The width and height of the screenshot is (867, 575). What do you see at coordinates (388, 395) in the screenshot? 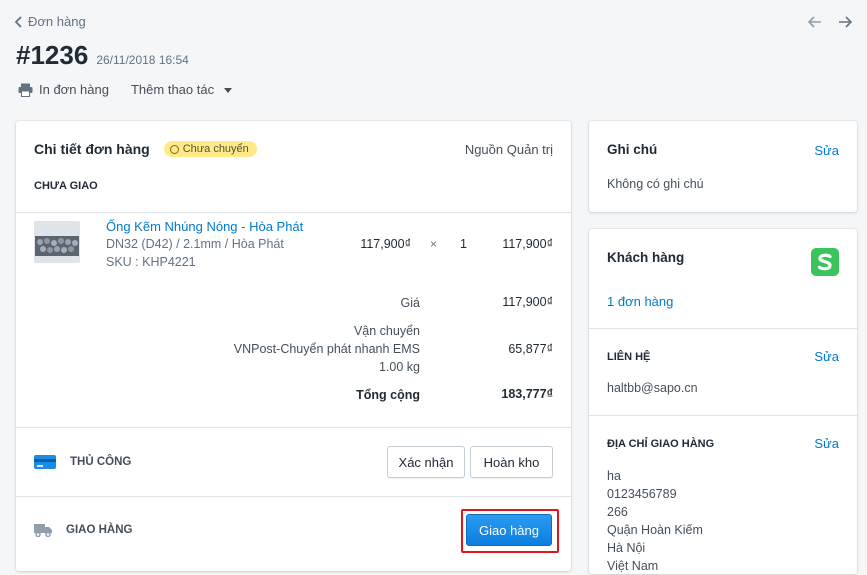
I see `total-label: Tổng cộng` at bounding box center [388, 395].